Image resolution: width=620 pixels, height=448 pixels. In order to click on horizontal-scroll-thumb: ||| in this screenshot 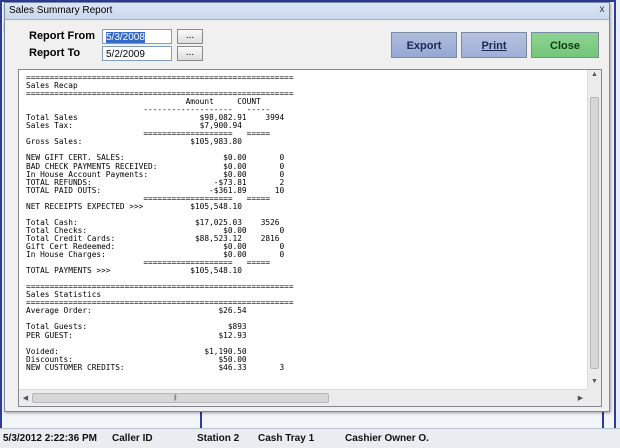, I will do `click(180, 398)`.